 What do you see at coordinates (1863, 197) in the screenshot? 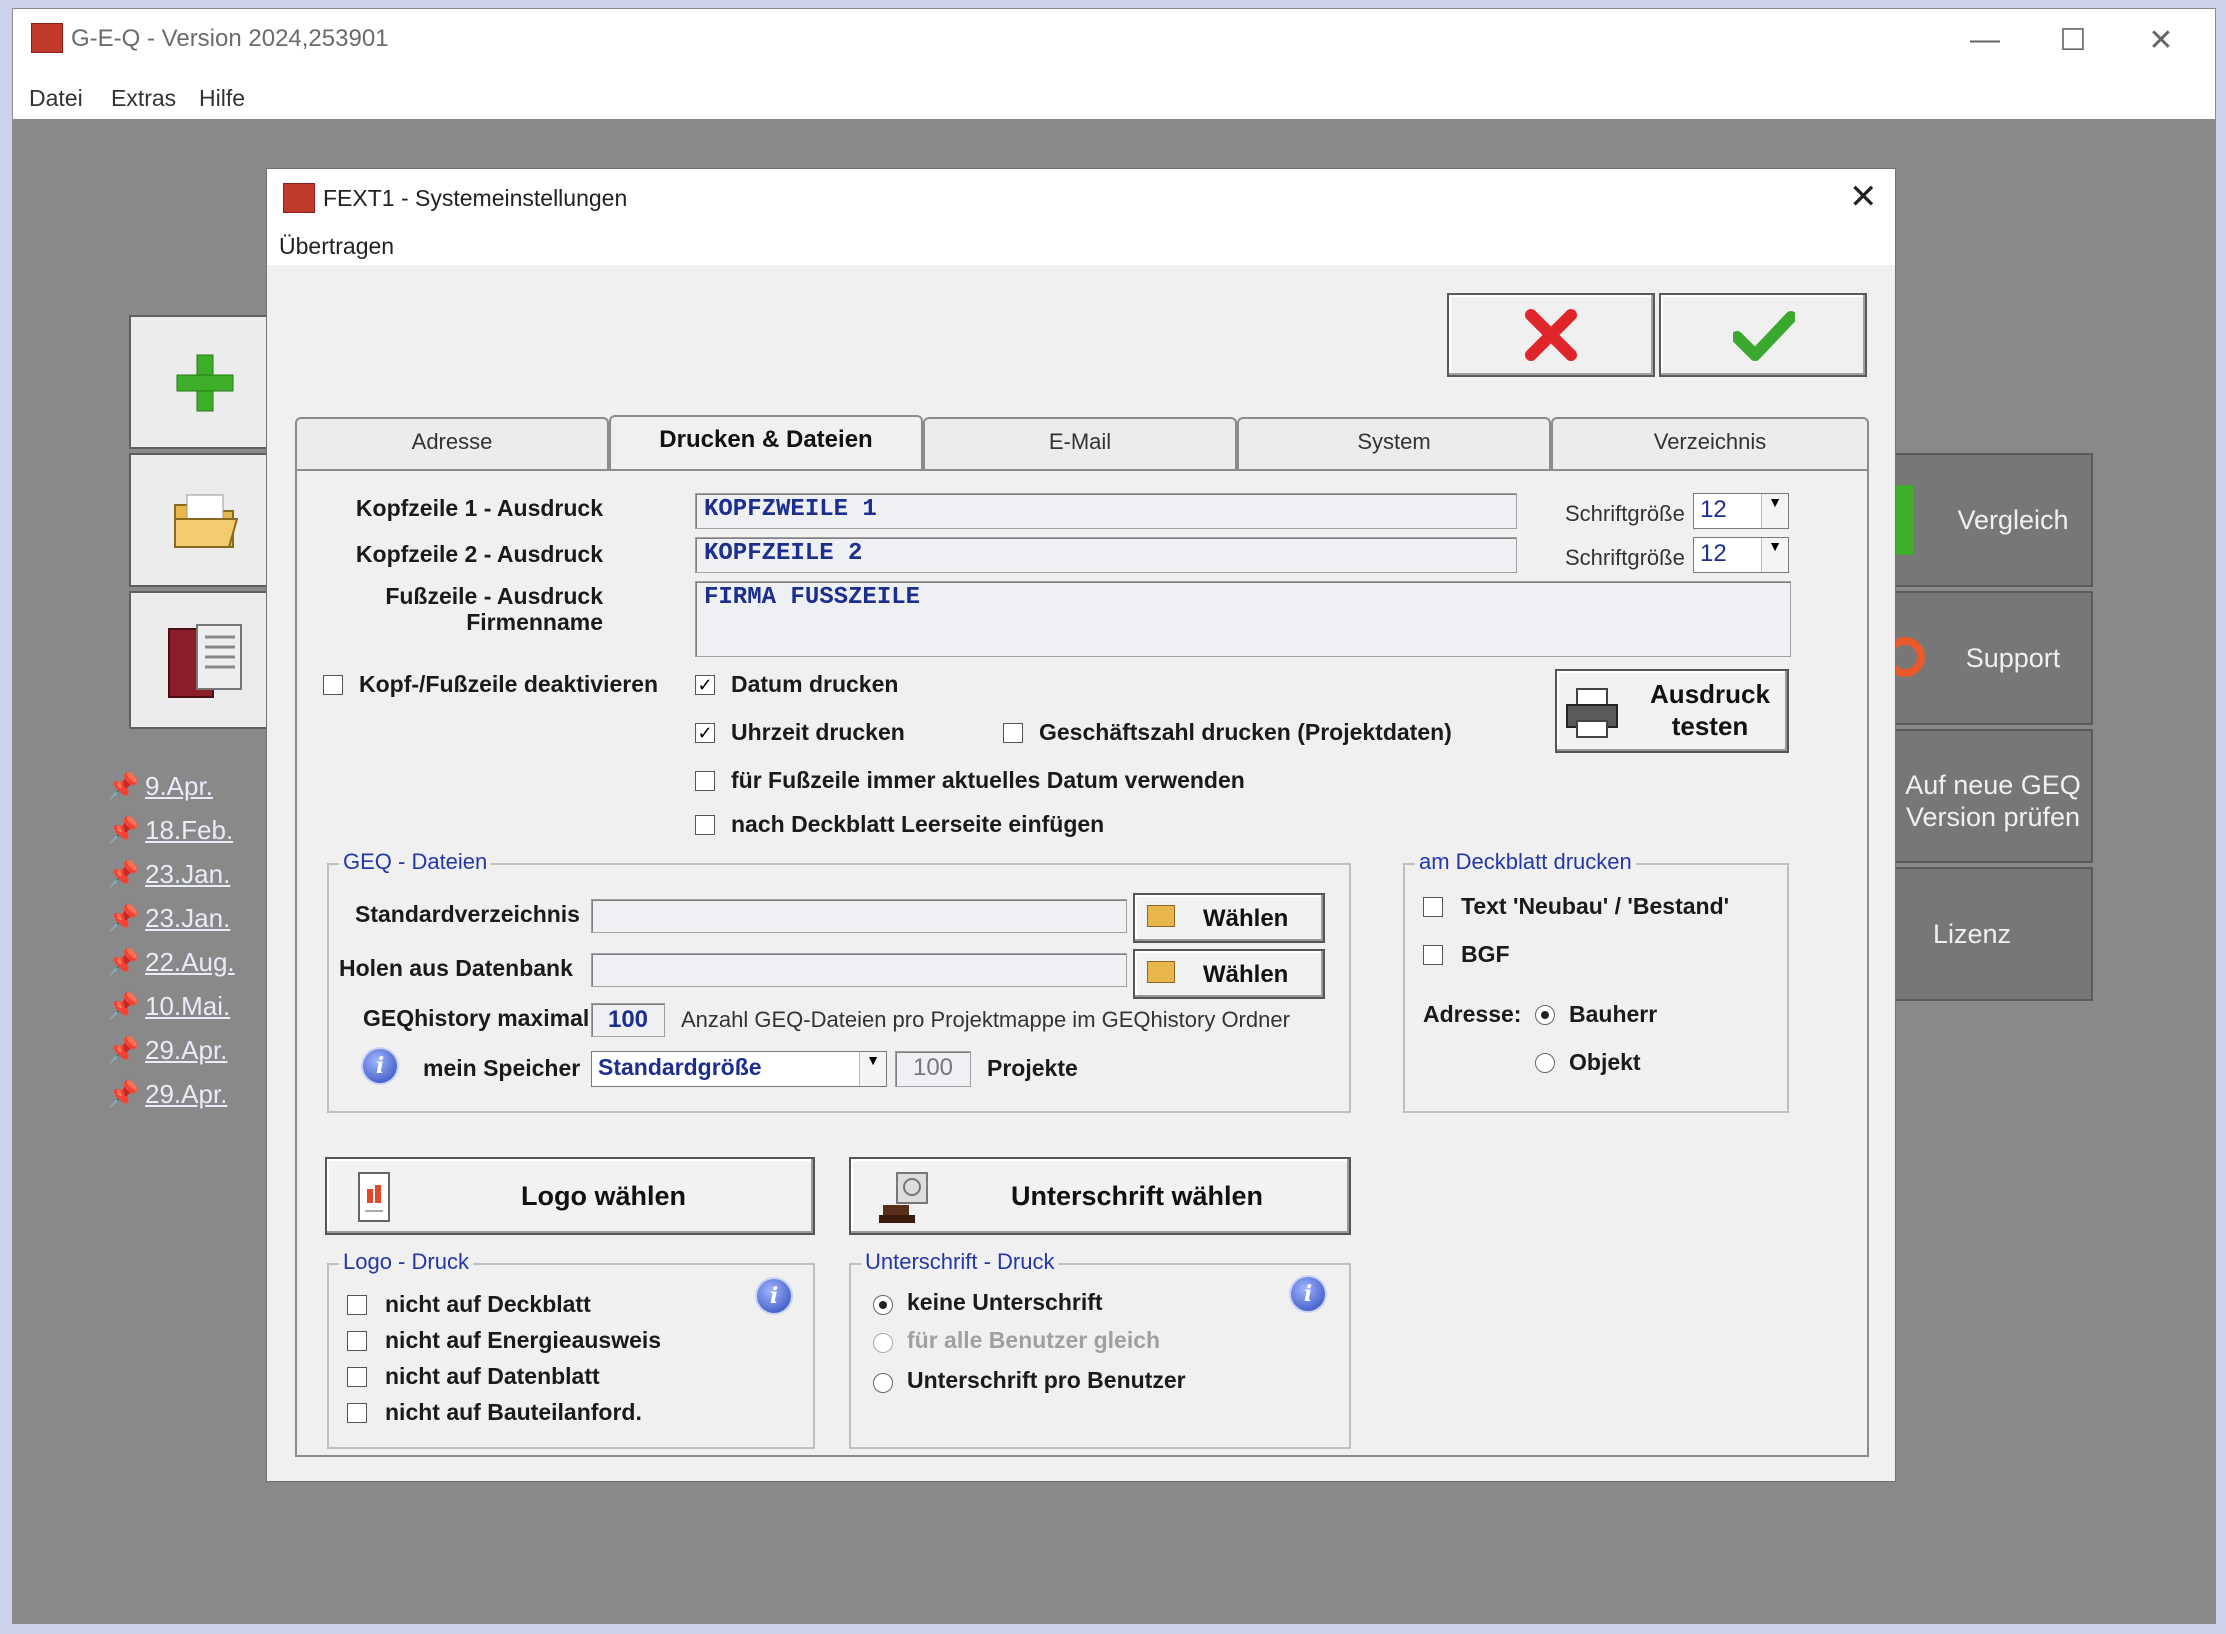
I see `dialog-close-icon: ✕` at bounding box center [1863, 197].